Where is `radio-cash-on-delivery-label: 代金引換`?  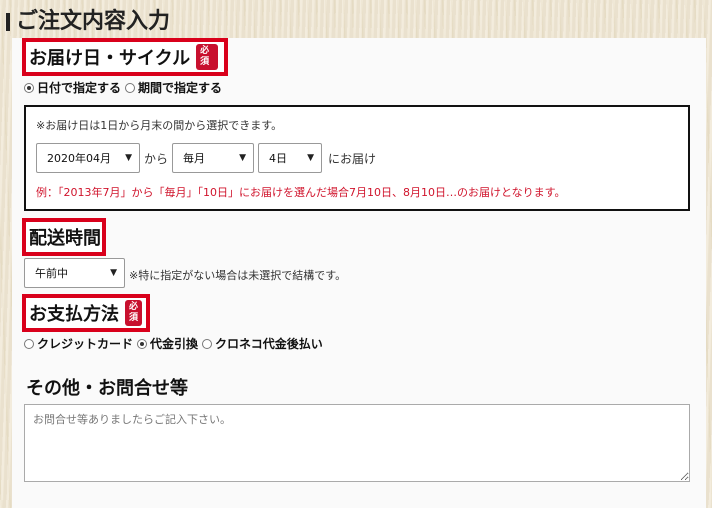
radio-cash-on-delivery-label: 代金引換 is located at coordinates (174, 343).